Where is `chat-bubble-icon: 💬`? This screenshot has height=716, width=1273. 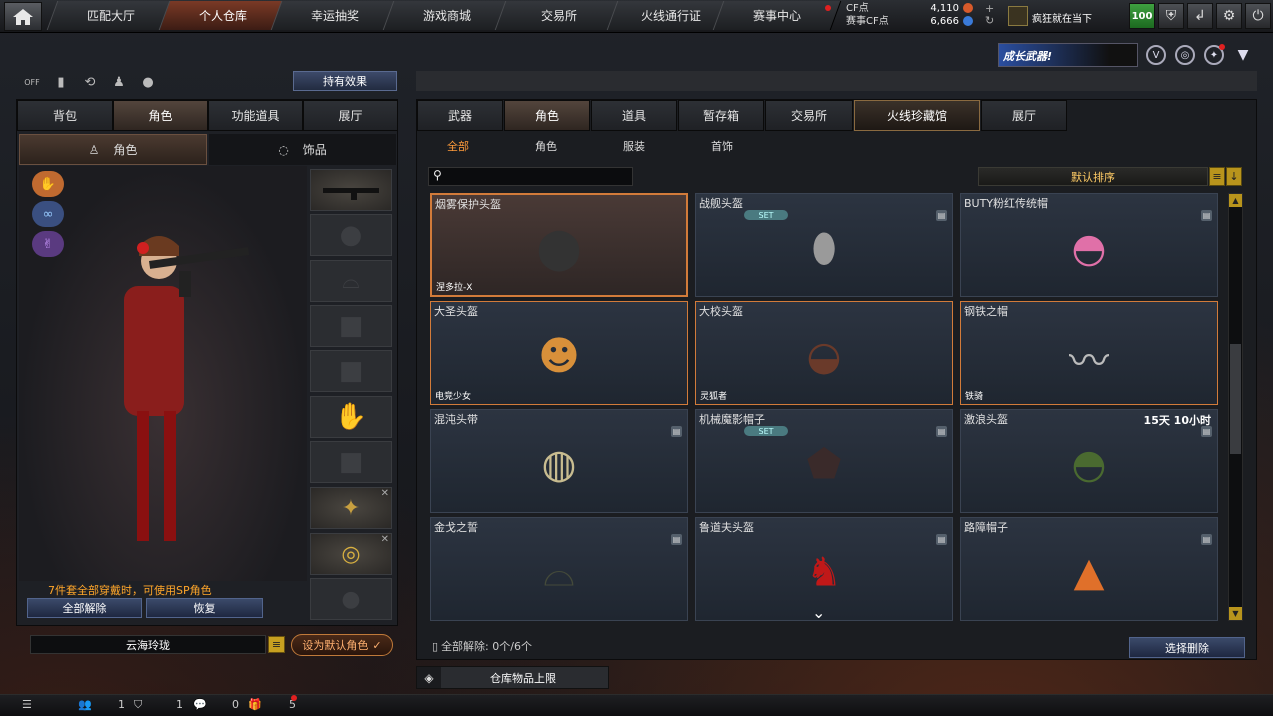
chat-bubble-icon: 💬 is located at coordinates (200, 704).